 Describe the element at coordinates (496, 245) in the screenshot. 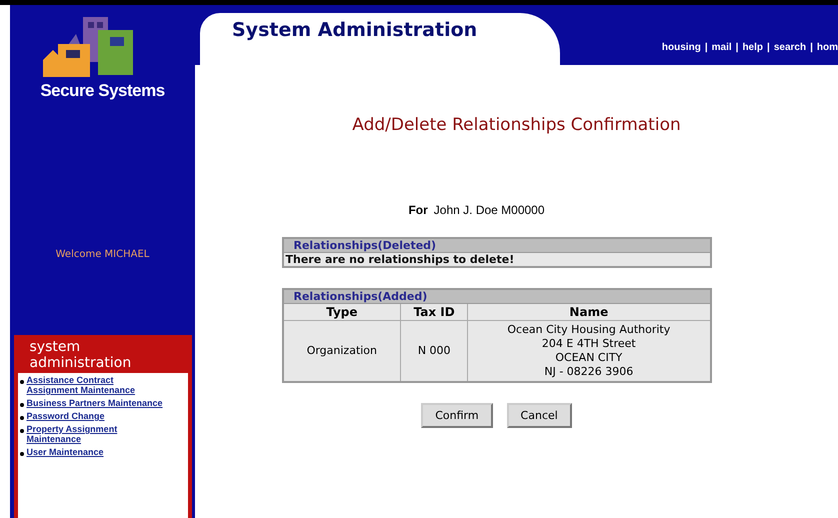

I see `section-header: Relationships(Deleted)` at that location.